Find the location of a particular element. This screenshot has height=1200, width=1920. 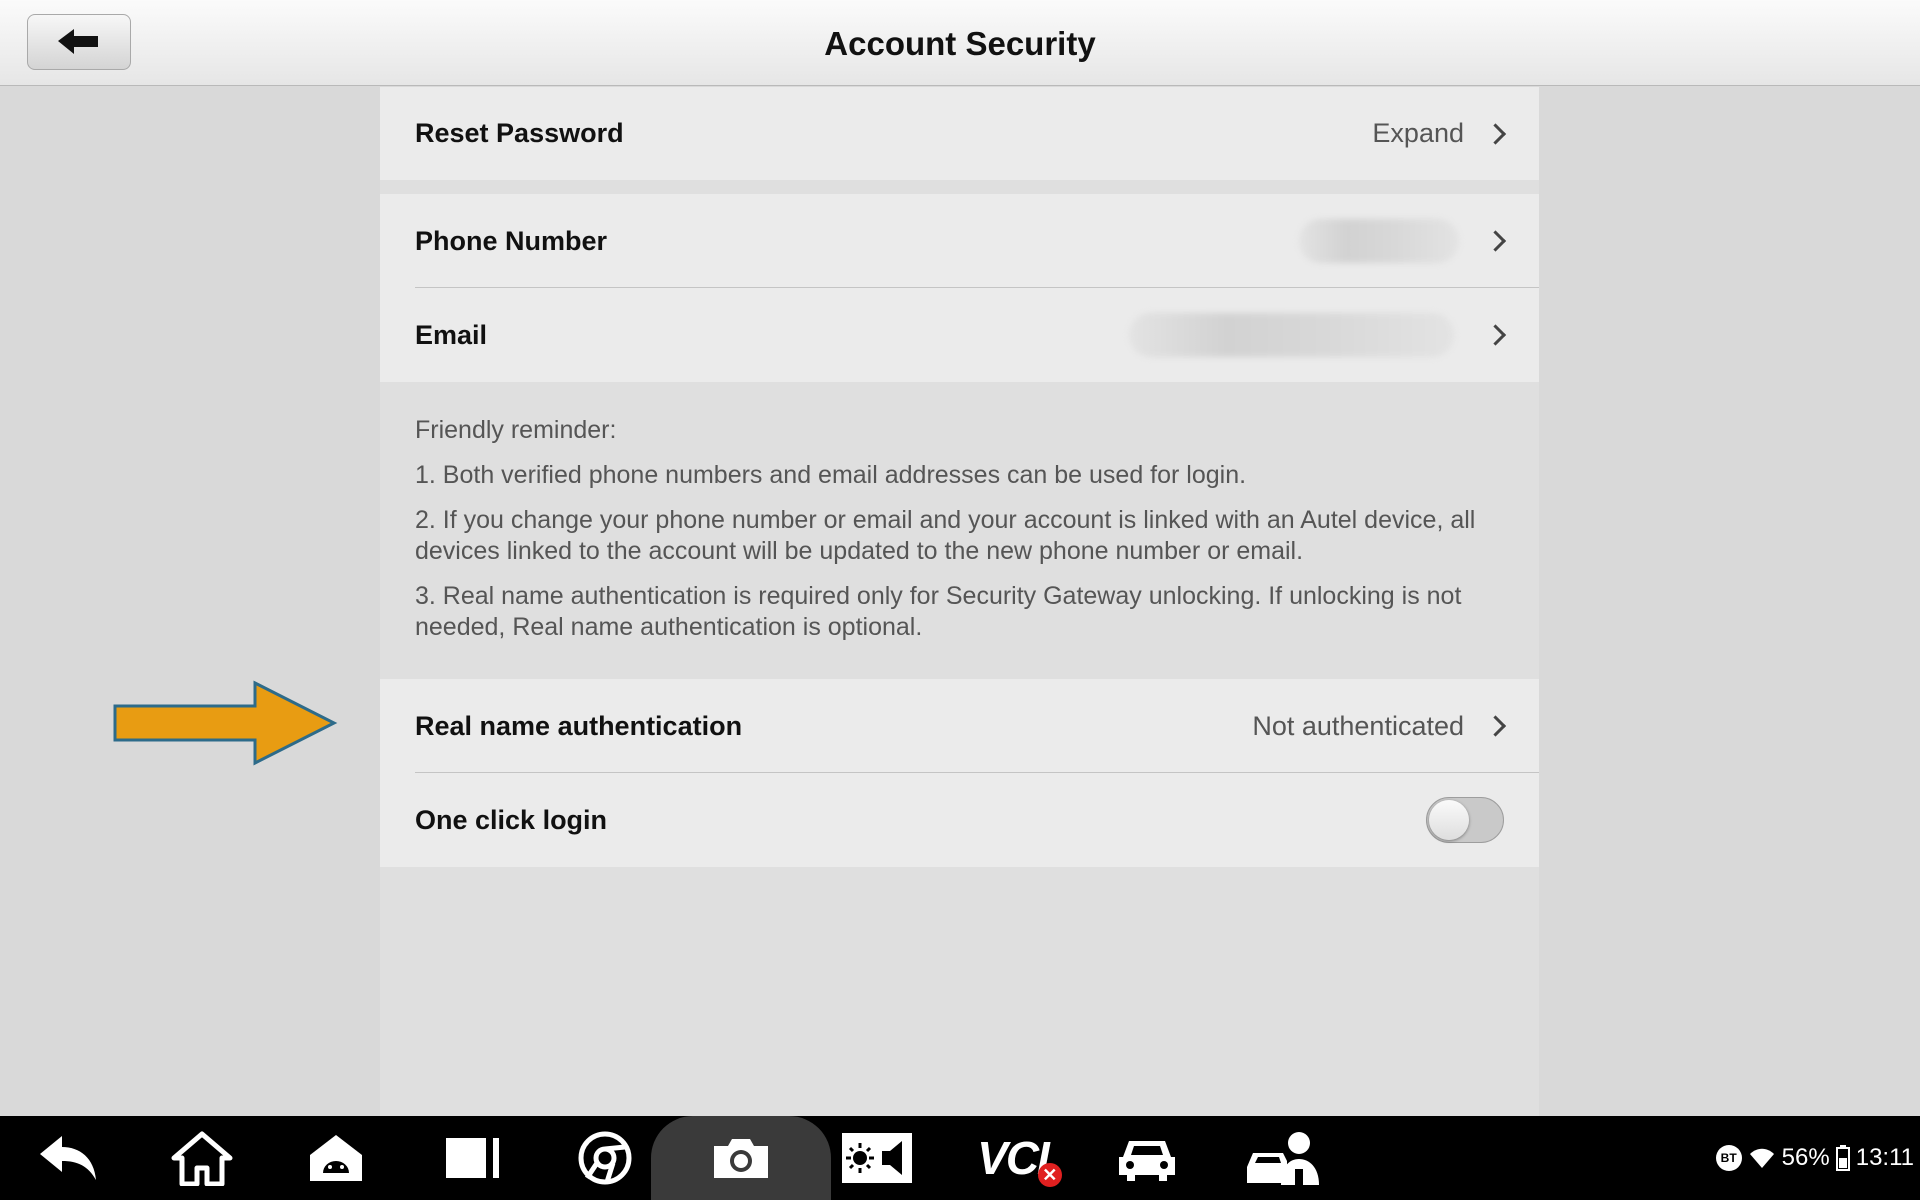

email-label: Email is located at coordinates (451, 334).